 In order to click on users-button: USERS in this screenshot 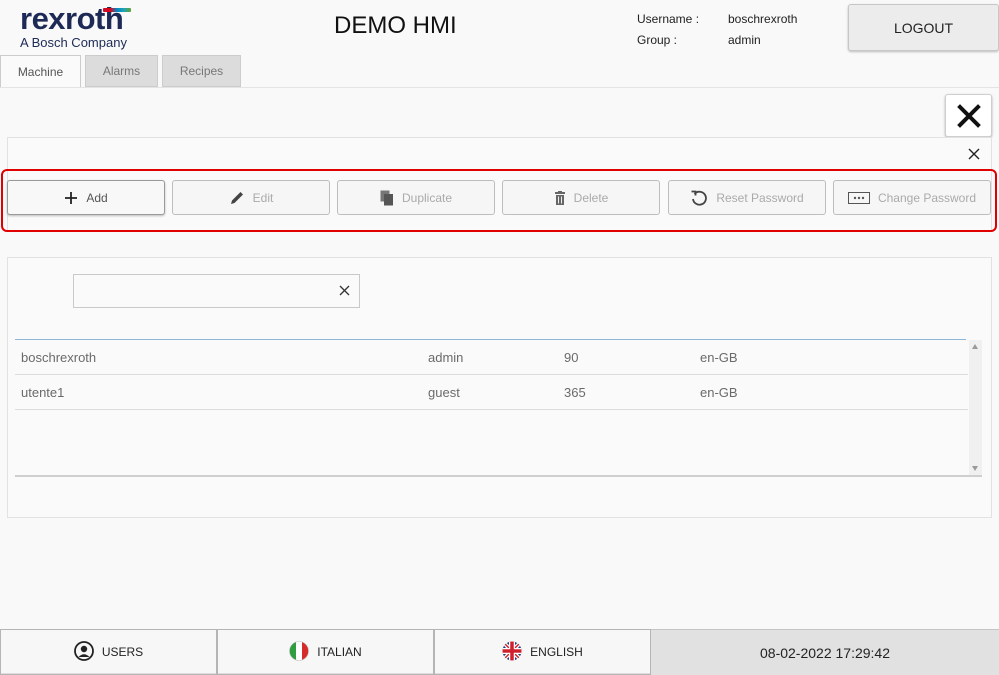, I will do `click(108, 652)`.